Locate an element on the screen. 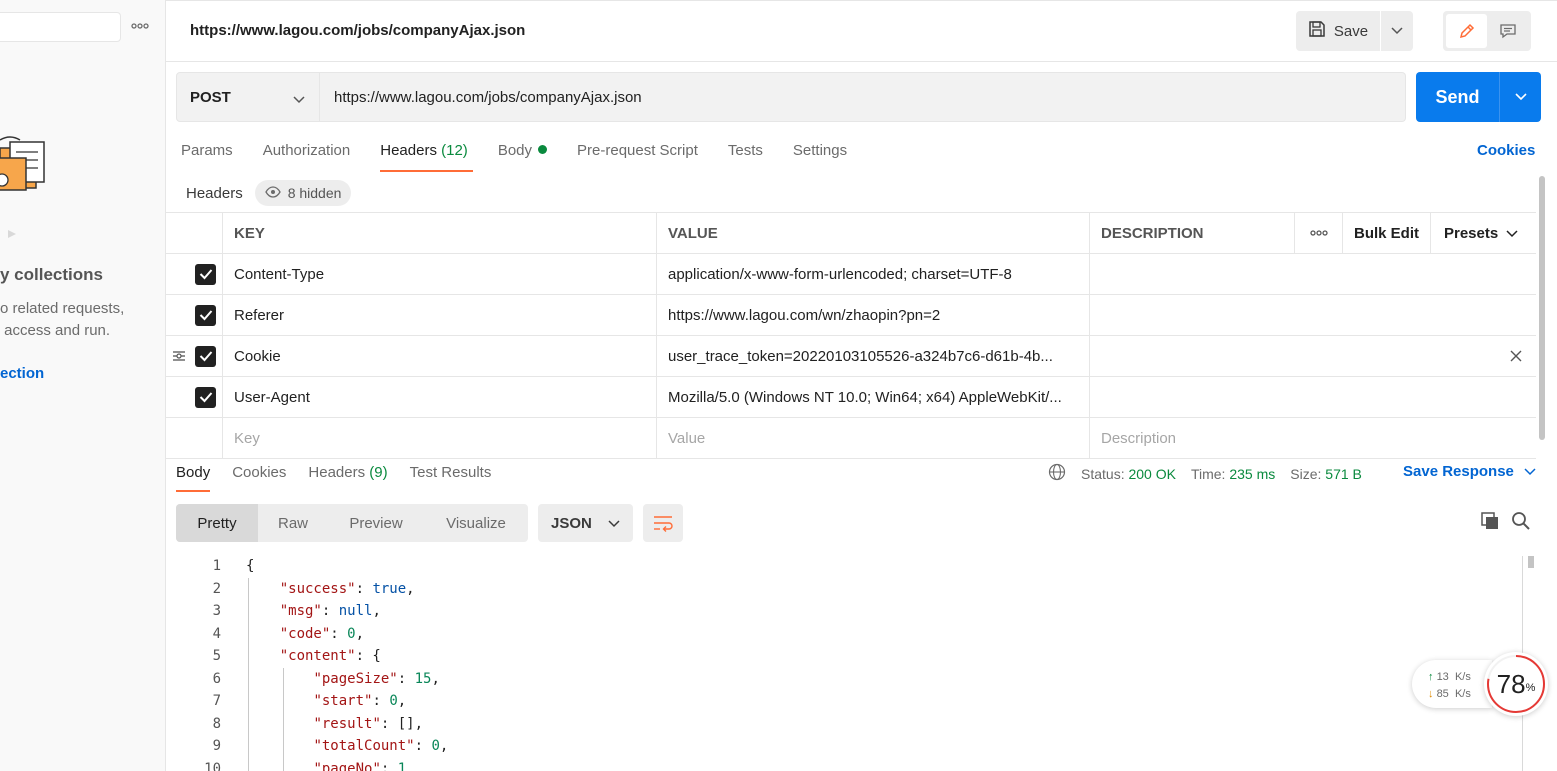 The image size is (1557, 771). column-options-icon is located at coordinates (1318, 233).